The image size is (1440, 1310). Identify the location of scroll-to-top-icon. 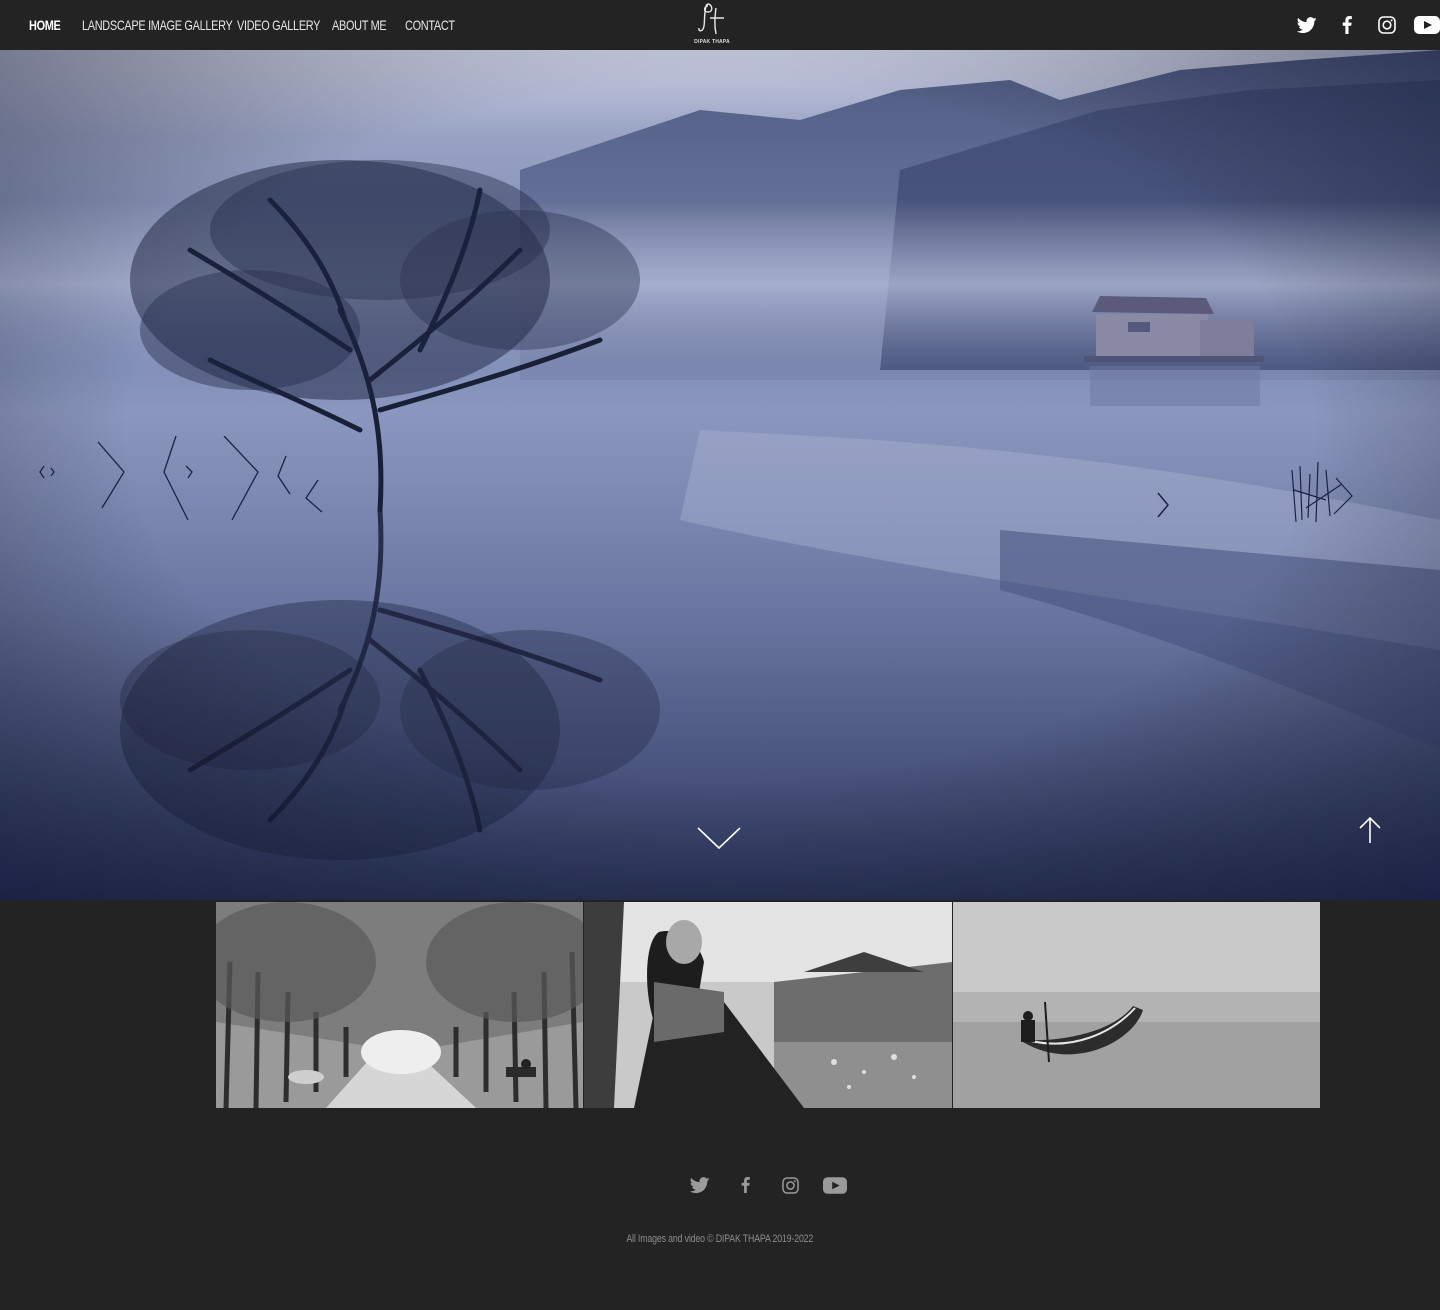
(1370, 830).